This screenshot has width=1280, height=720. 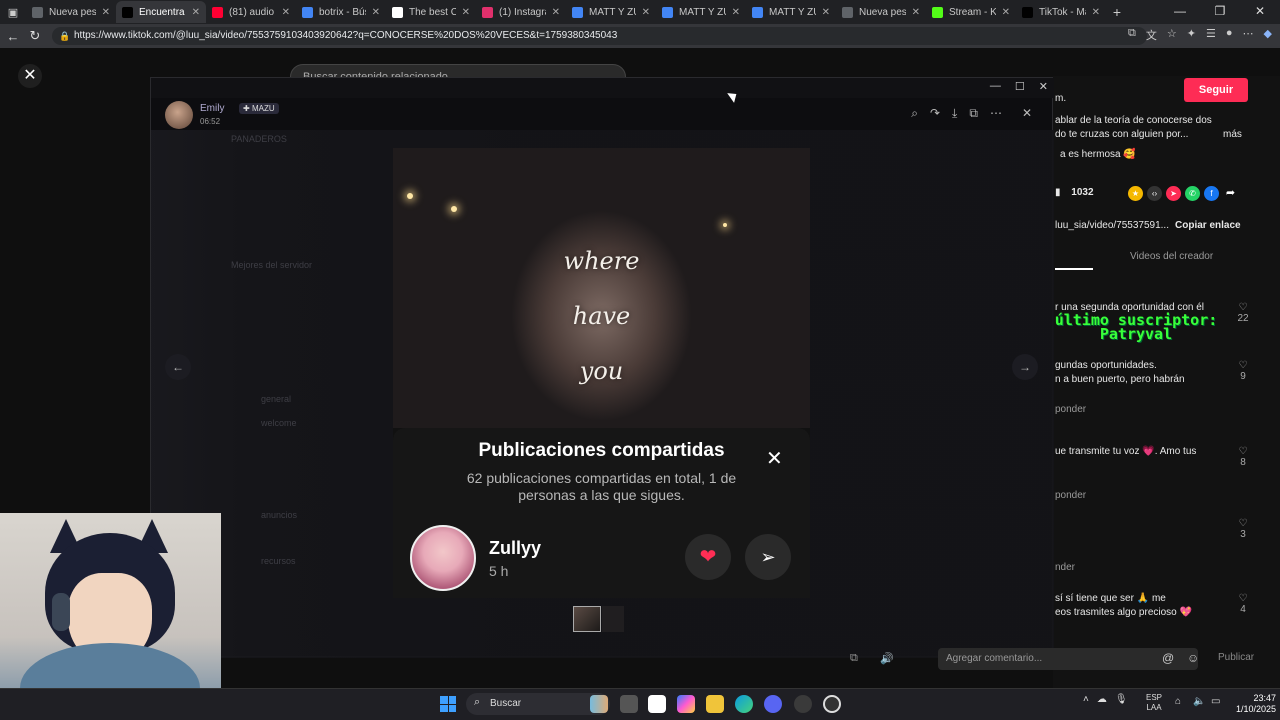 What do you see at coordinates (914, 113) in the screenshot?
I see `zoom-icon: ⌕` at bounding box center [914, 113].